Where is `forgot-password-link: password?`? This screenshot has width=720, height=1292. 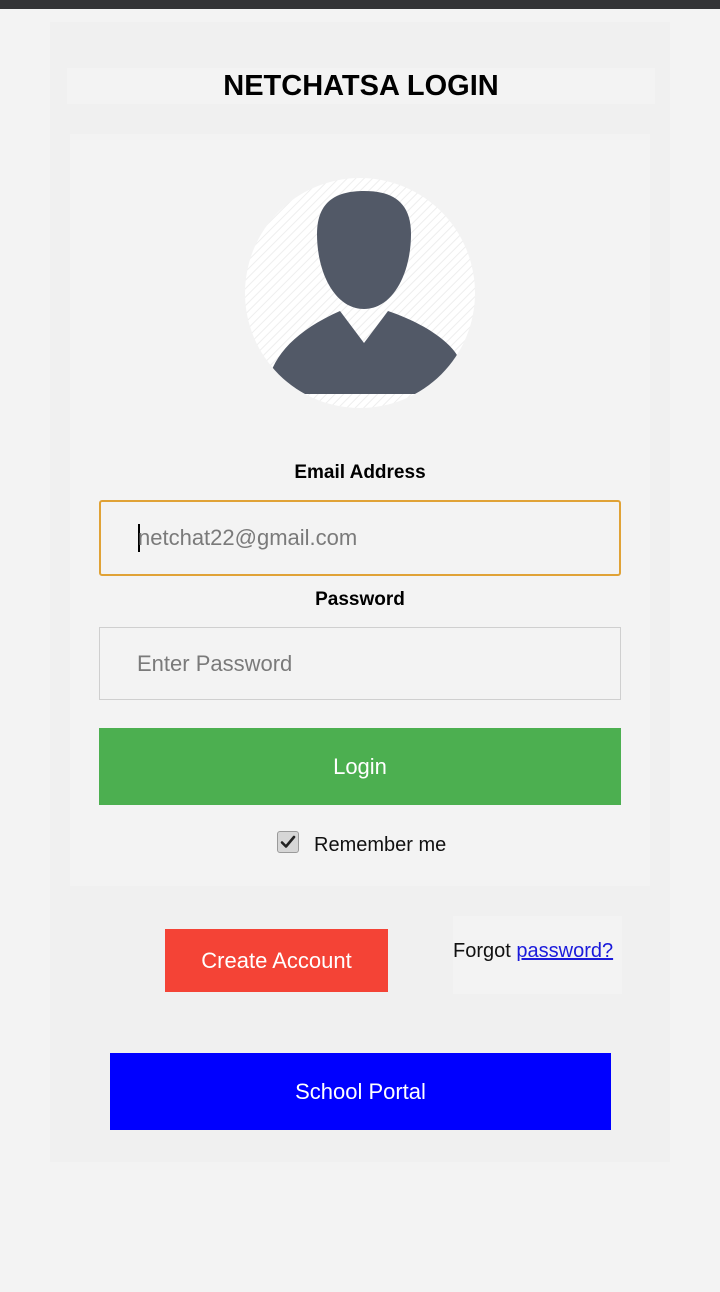 forgot-password-link: password? is located at coordinates (564, 951).